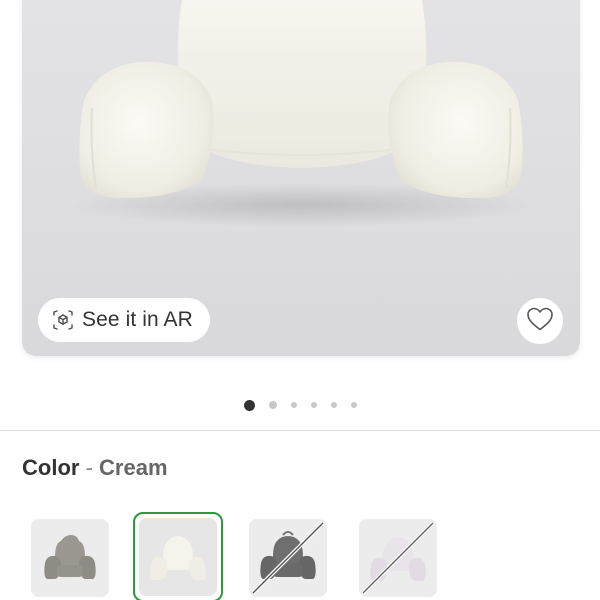  I want to click on color-label: Color, so click(51, 467).